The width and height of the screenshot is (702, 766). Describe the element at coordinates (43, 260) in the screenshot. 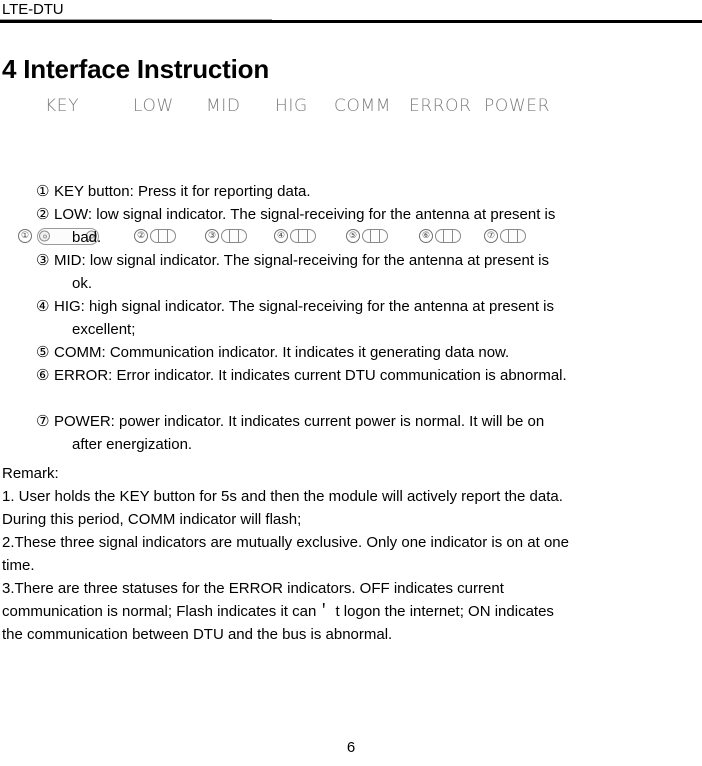

I see `description-marker-3: ③` at that location.